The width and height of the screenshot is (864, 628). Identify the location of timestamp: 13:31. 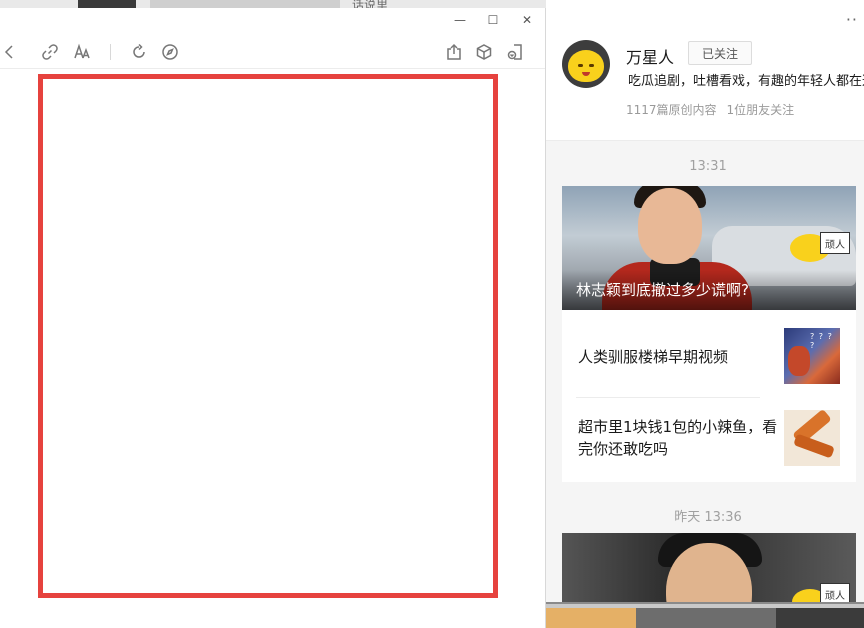
(708, 166).